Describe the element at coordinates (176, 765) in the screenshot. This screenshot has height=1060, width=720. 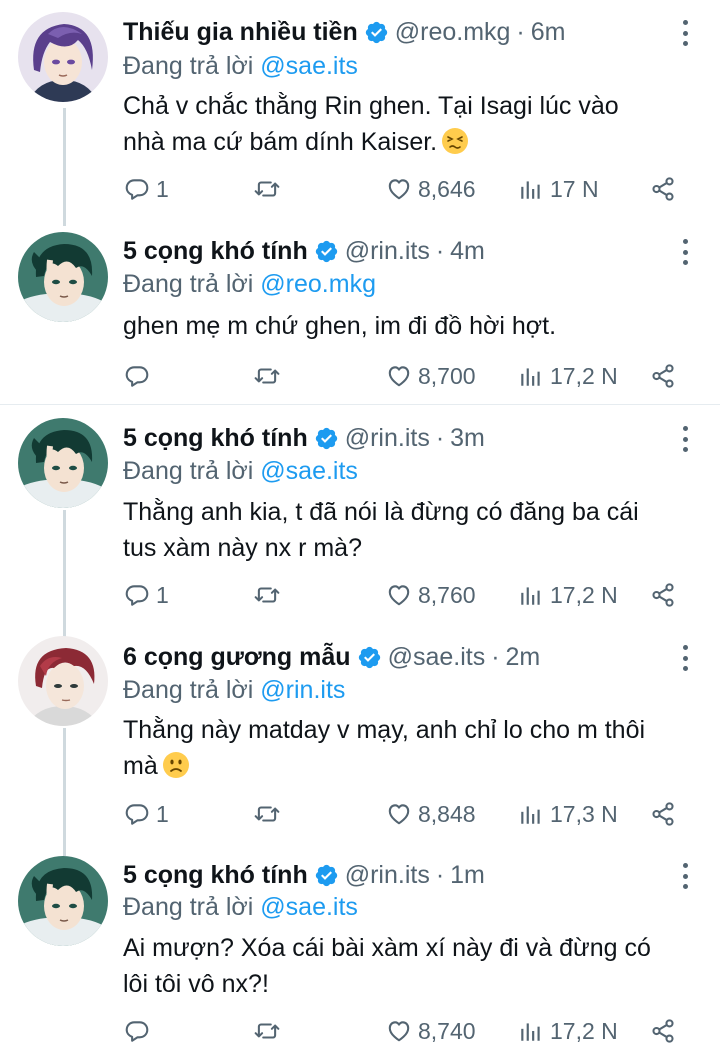
I see `slightly-frowning-face-emoji-icon` at that location.